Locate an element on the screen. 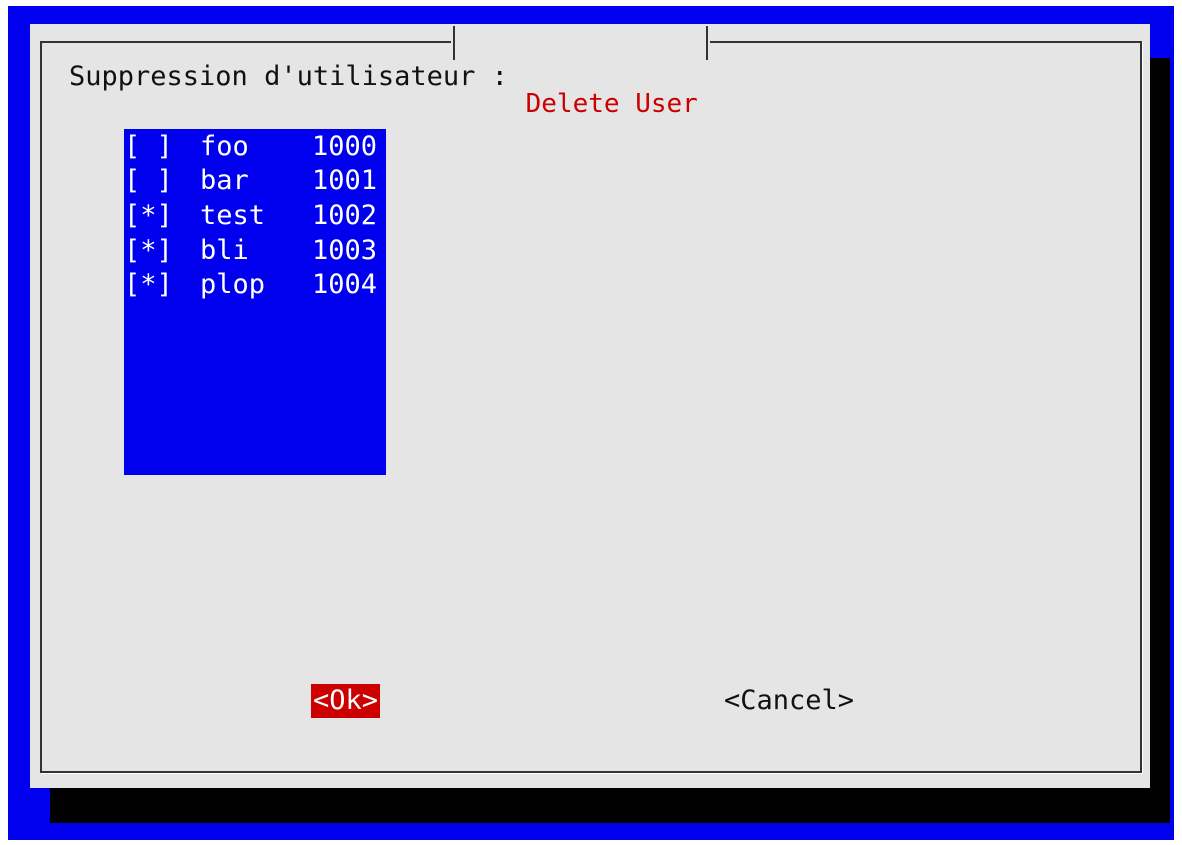 The width and height of the screenshot is (1182, 845). user-uid: 1000 is located at coordinates (345, 146).